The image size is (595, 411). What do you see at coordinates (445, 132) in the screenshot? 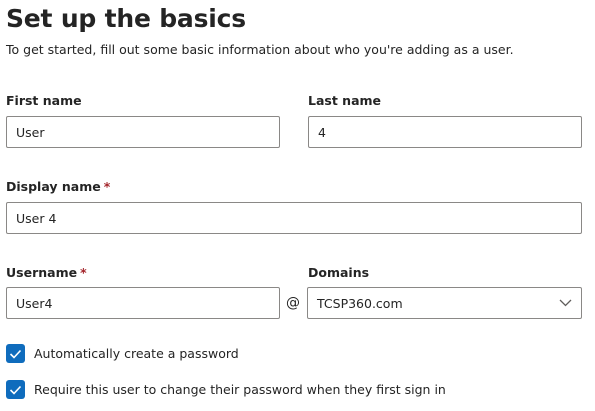
I see `last-name-input` at bounding box center [445, 132].